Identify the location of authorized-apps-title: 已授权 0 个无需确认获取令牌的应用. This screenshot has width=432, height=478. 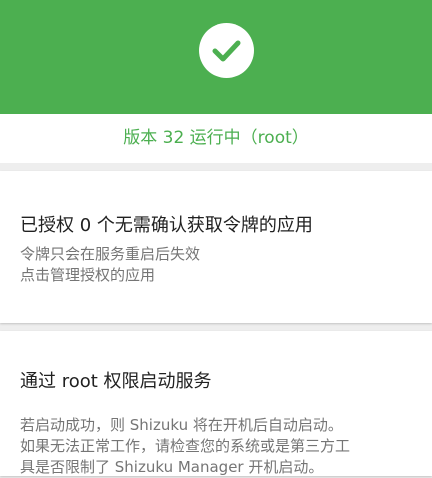
(166, 225).